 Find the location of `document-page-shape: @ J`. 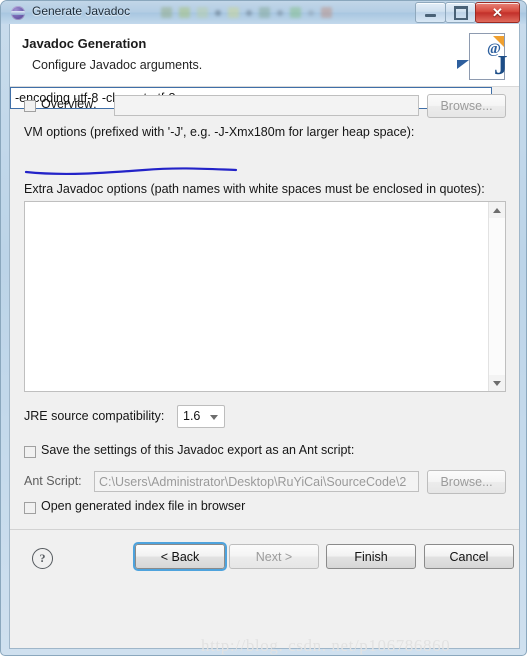

document-page-shape: @ J is located at coordinates (488, 56).